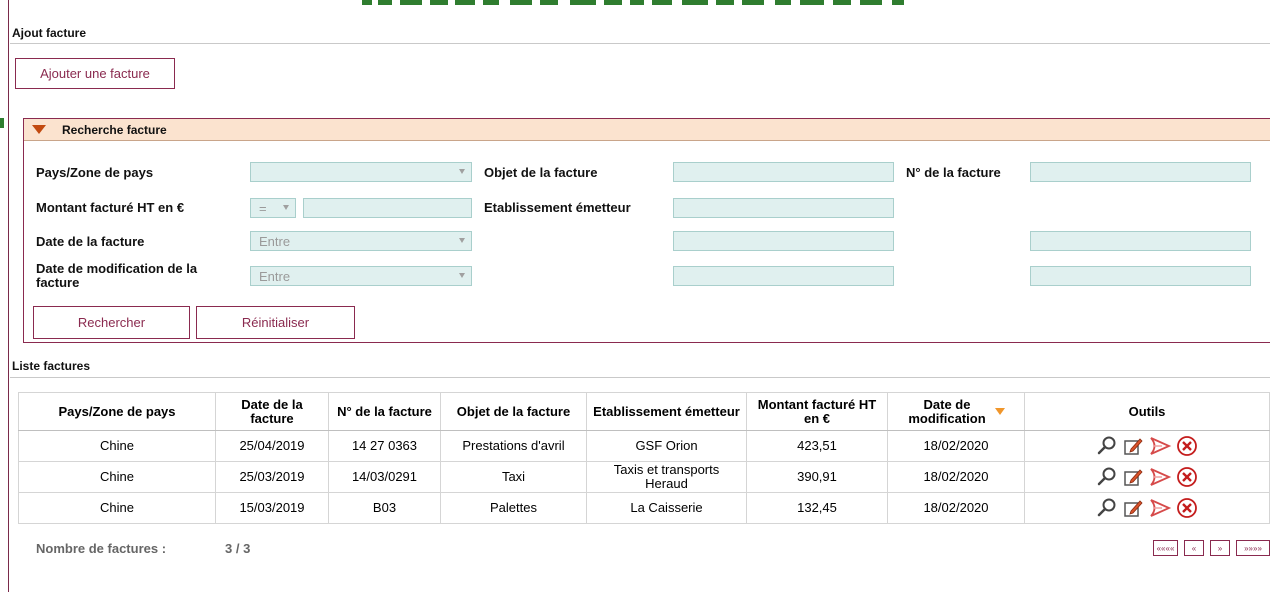 The image size is (1270, 592). What do you see at coordinates (1140, 241) in the screenshot?
I see `date-facture-to-input` at bounding box center [1140, 241].